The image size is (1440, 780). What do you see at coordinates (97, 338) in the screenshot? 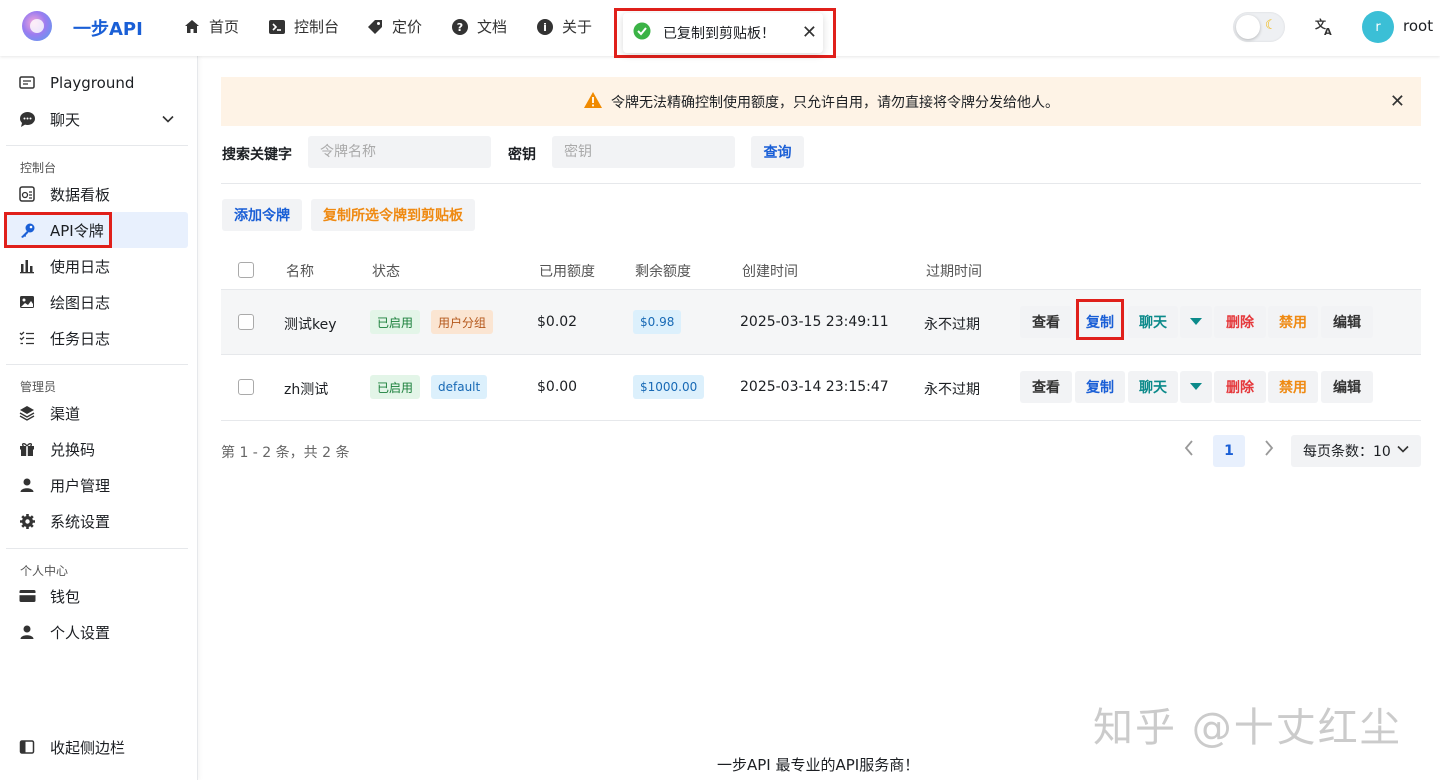
I see `sidebar-item-task-logs: 任务日志` at bounding box center [97, 338].